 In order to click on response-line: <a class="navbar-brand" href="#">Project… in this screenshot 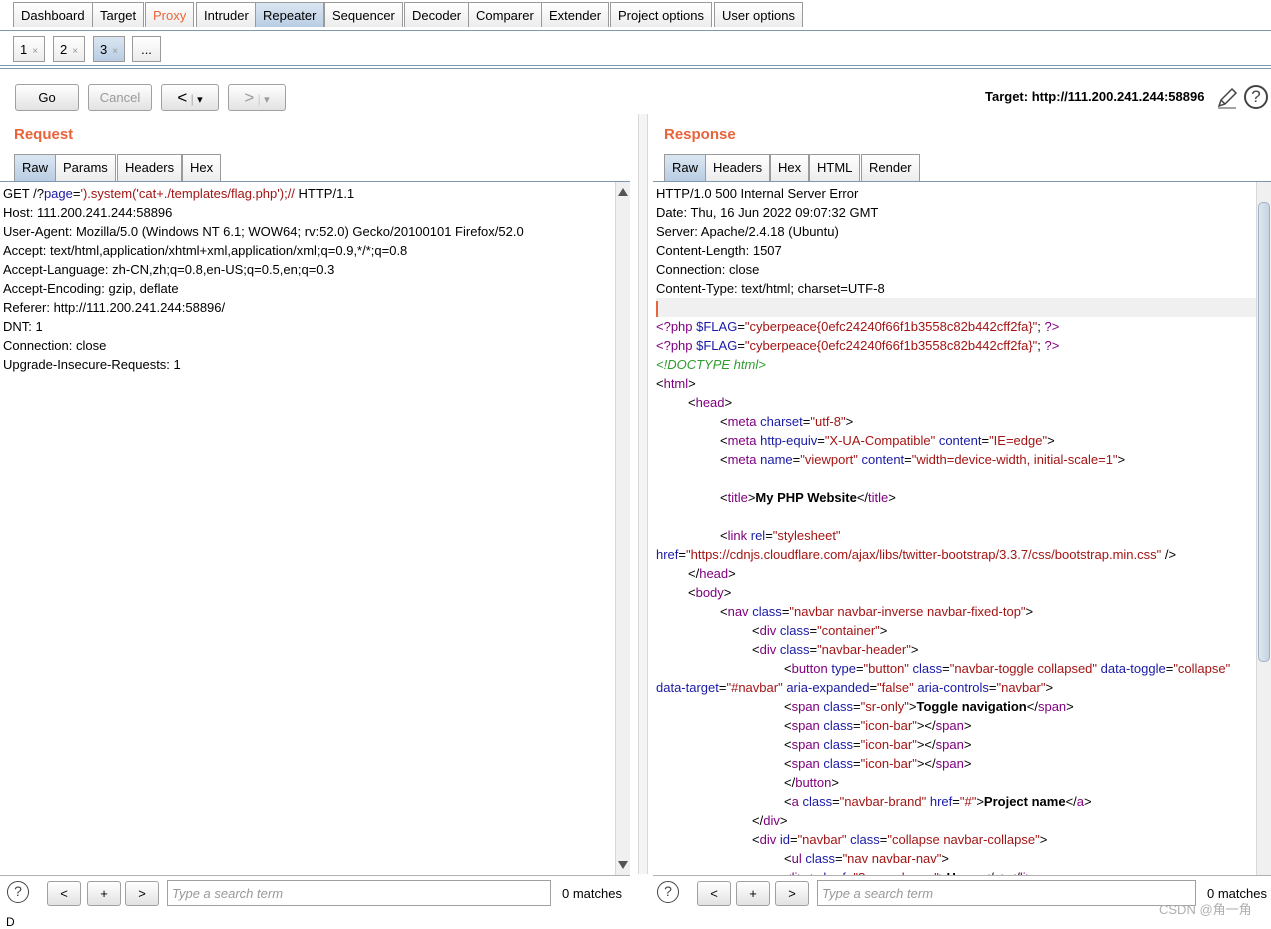, I will do `click(938, 801)`.